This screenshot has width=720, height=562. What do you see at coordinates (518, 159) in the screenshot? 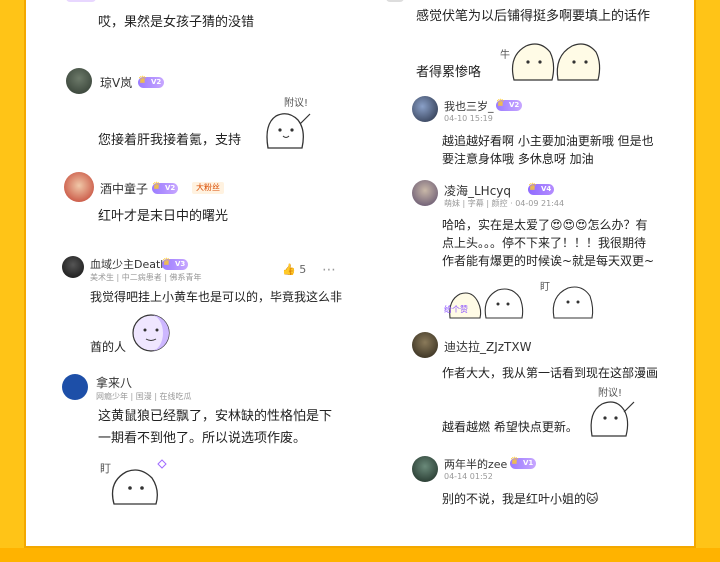
I see `comment-text: 要注意身体哦 多休息呀 加油` at bounding box center [518, 159].